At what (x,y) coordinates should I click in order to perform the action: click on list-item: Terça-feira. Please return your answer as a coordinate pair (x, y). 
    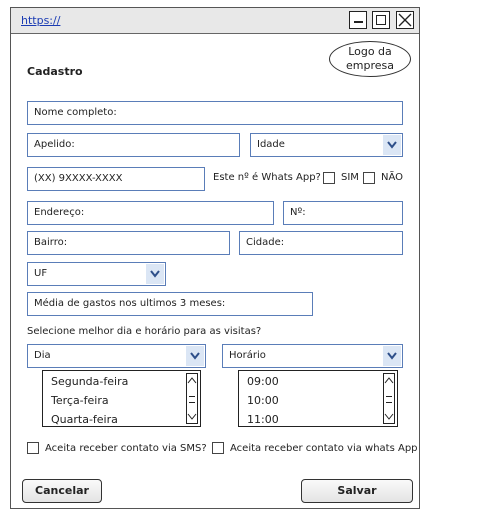
    Looking at the image, I should click on (80, 400).